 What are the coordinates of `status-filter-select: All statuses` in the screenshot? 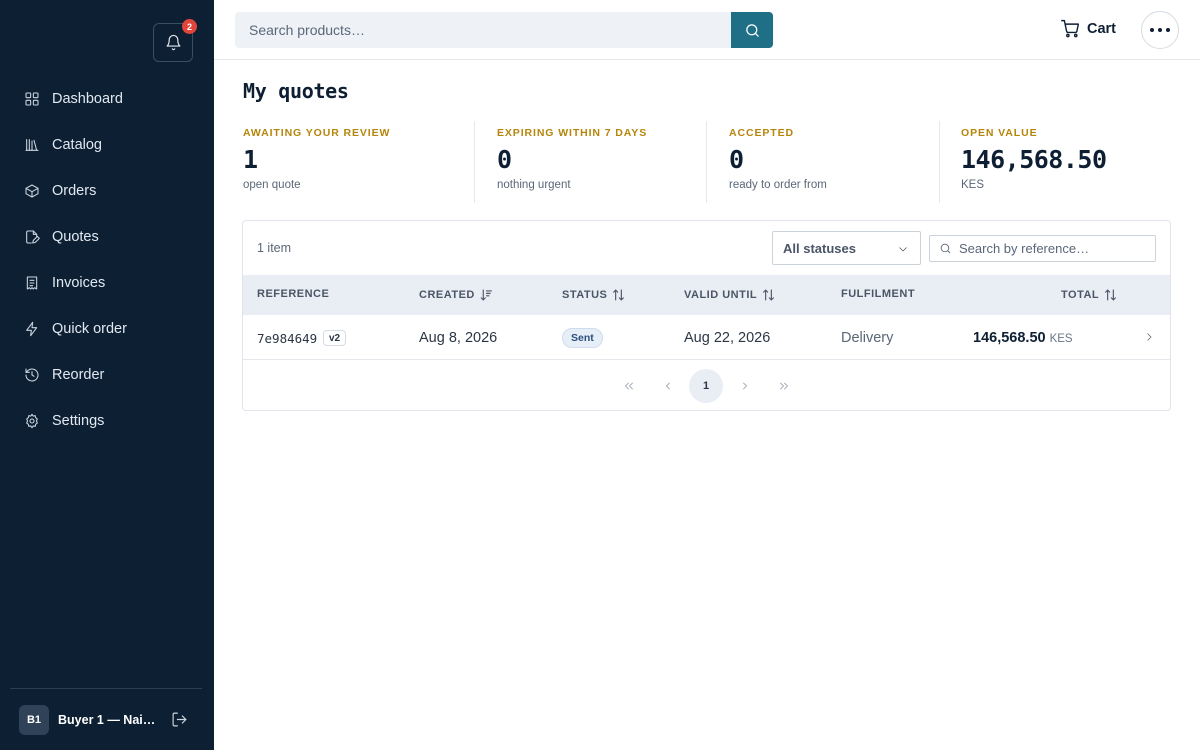 It's located at (846, 248).